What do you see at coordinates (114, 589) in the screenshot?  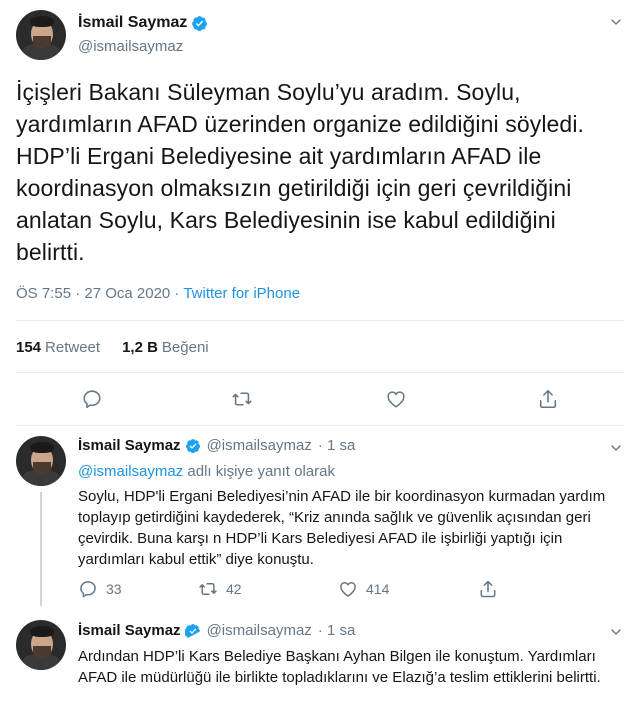 I see `reply-count: 33` at bounding box center [114, 589].